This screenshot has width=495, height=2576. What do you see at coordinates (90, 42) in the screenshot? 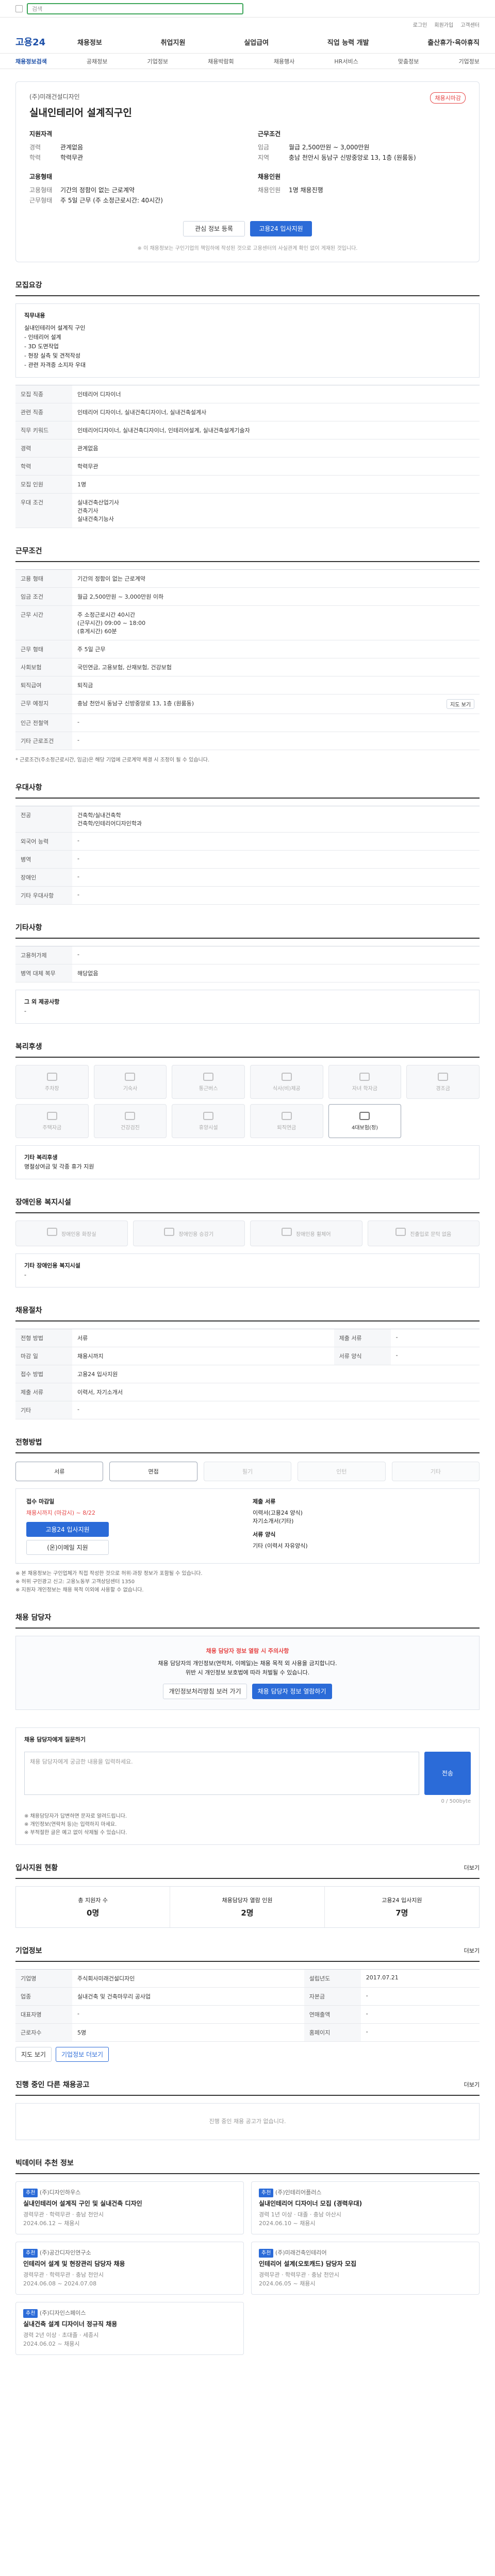
I see `gnb-item-jobs: 채용정보` at bounding box center [90, 42].